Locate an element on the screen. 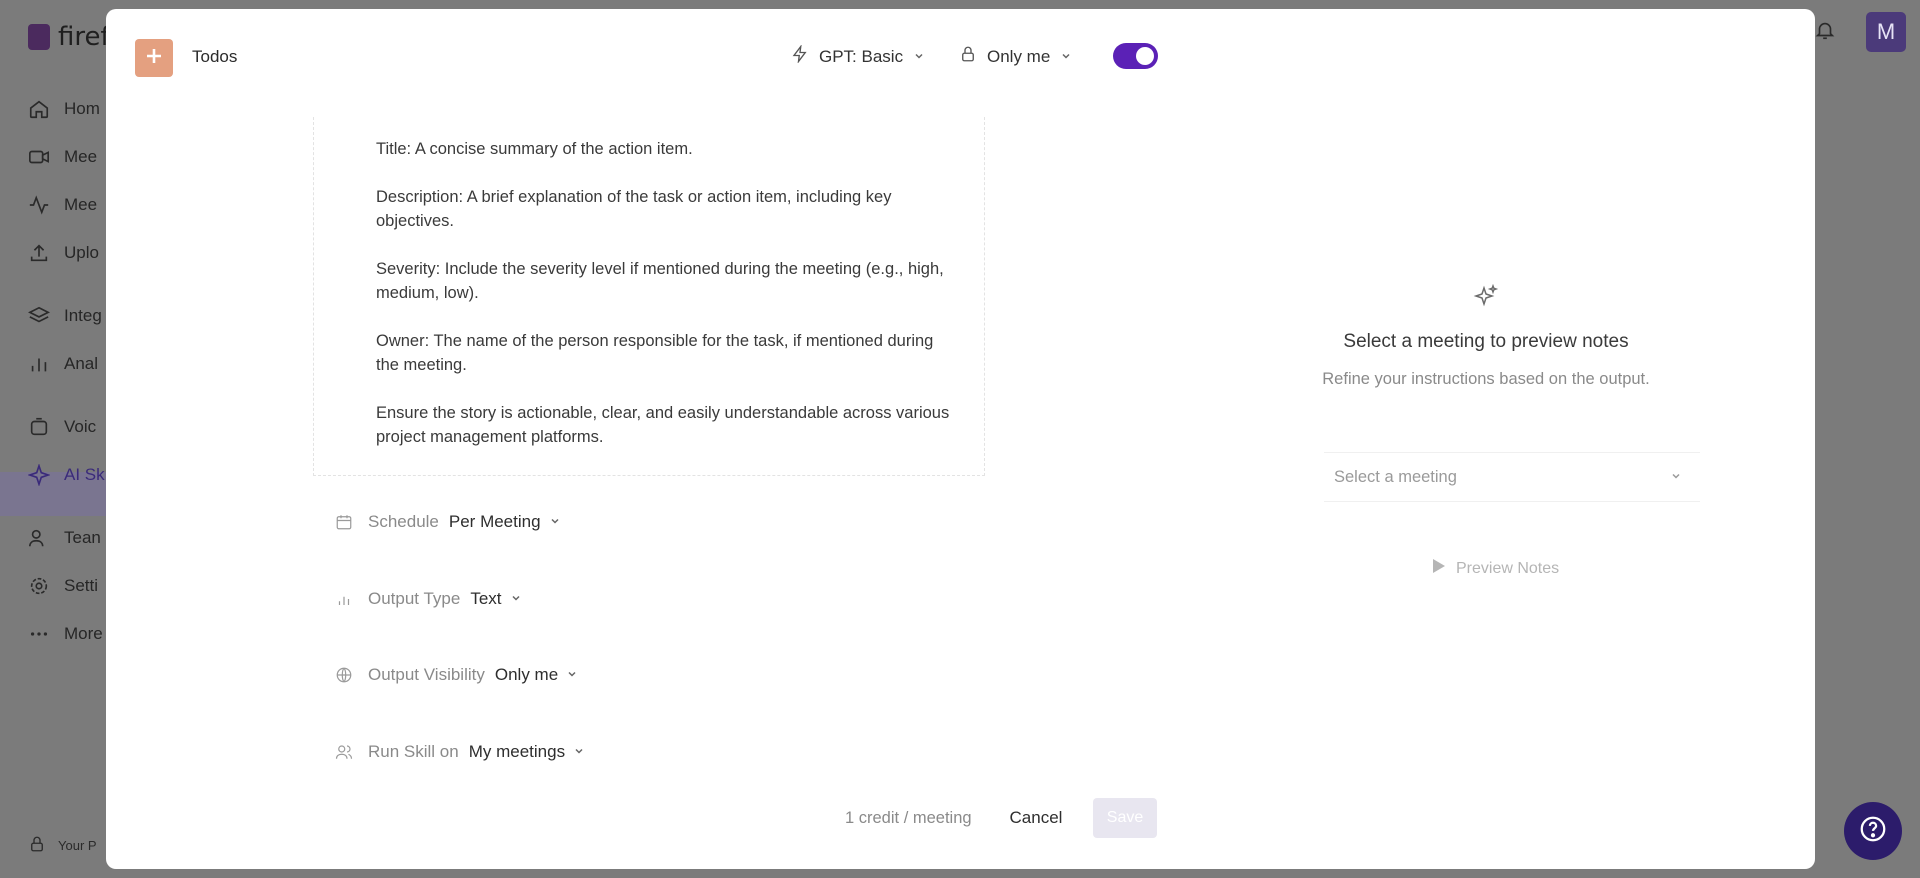 The image size is (1920, 878). help-button is located at coordinates (1873, 831).